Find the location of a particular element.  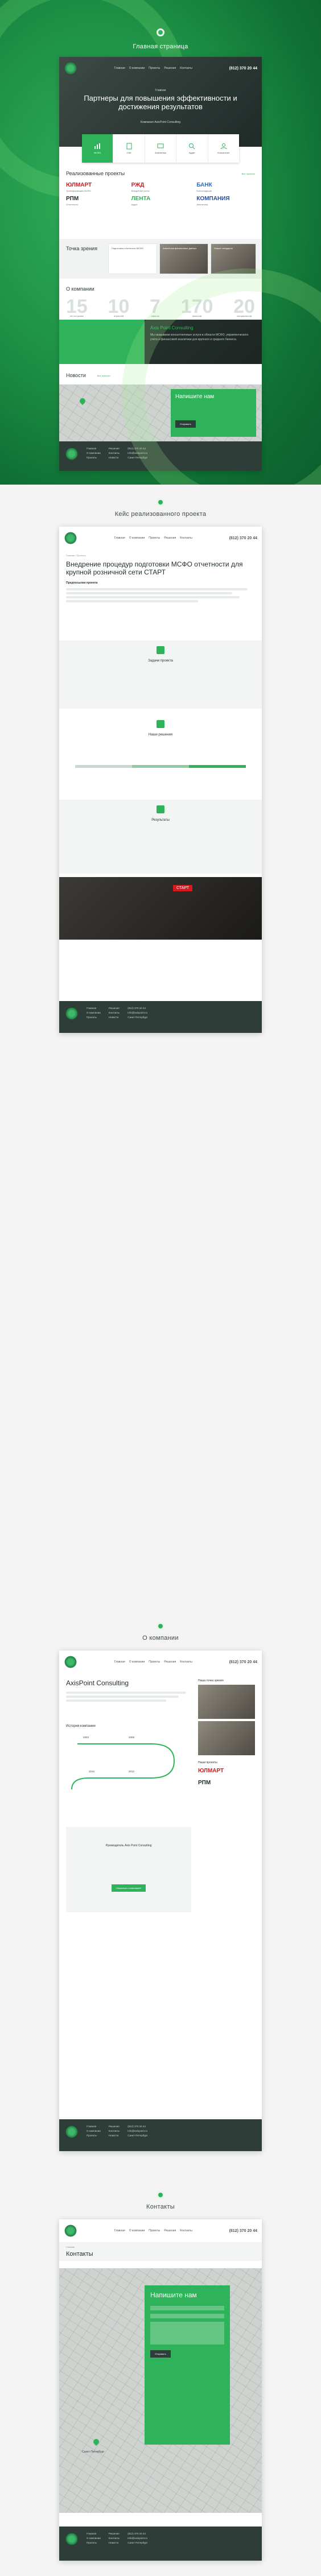

client-logo: ЮЛМАРТ Трансформация МСФО is located at coordinates (95, 187).